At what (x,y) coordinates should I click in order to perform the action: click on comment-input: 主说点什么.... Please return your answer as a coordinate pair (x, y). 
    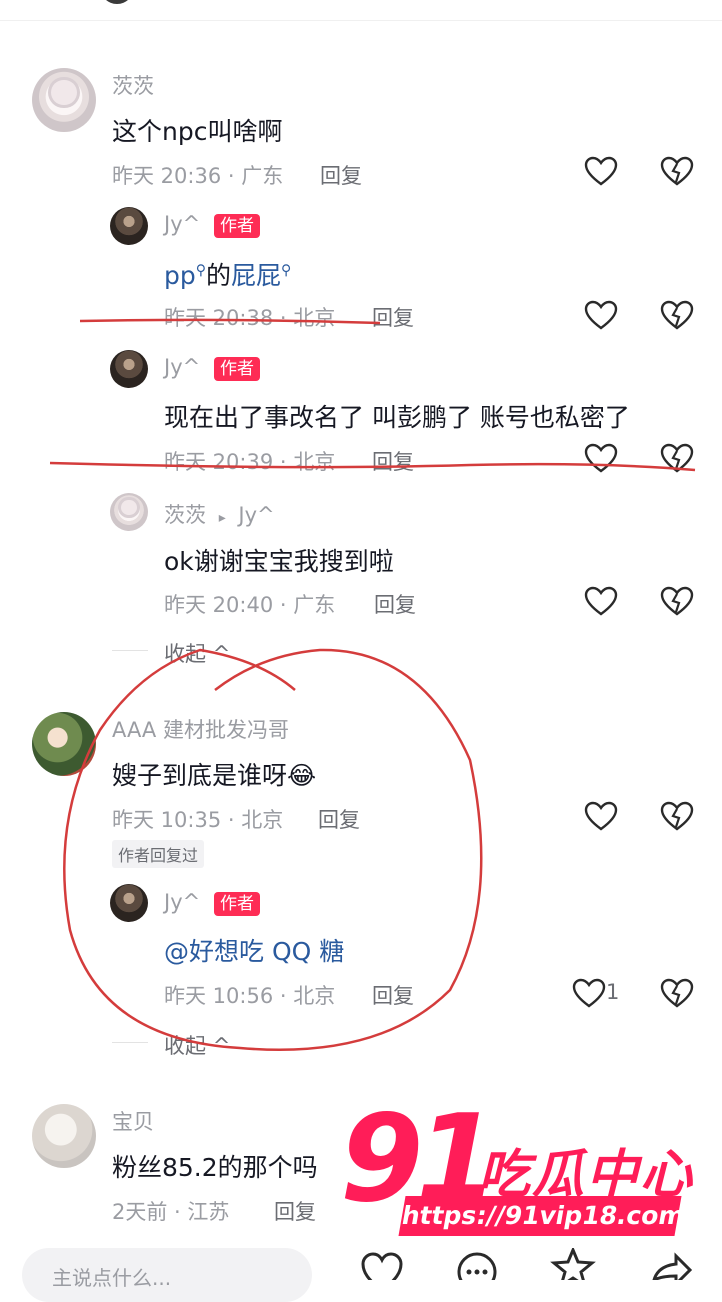
    Looking at the image, I should click on (167, 1275).